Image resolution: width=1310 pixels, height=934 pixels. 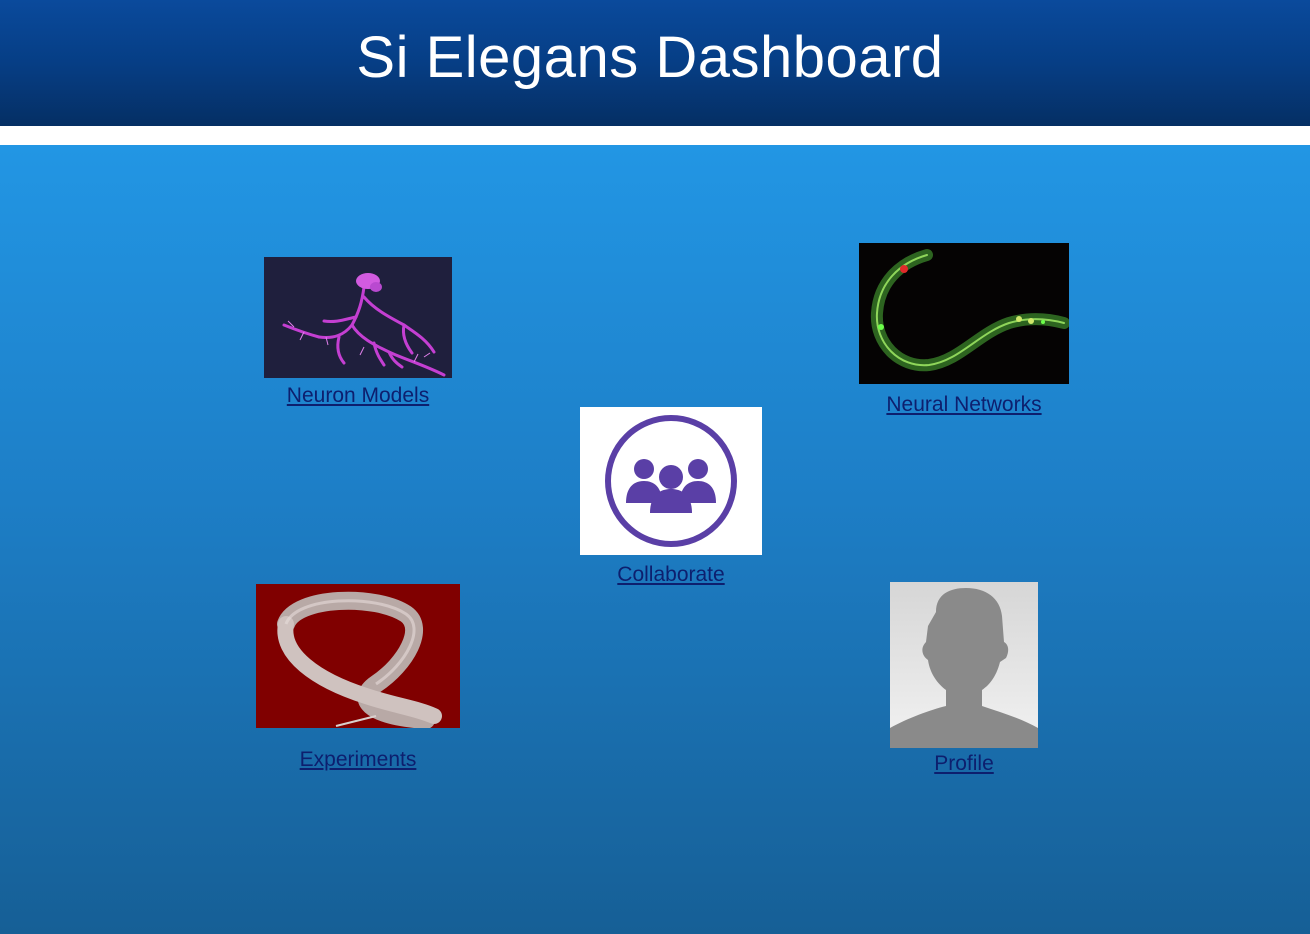 I want to click on neural-networks-link: Neural Networks, so click(x=964, y=405).